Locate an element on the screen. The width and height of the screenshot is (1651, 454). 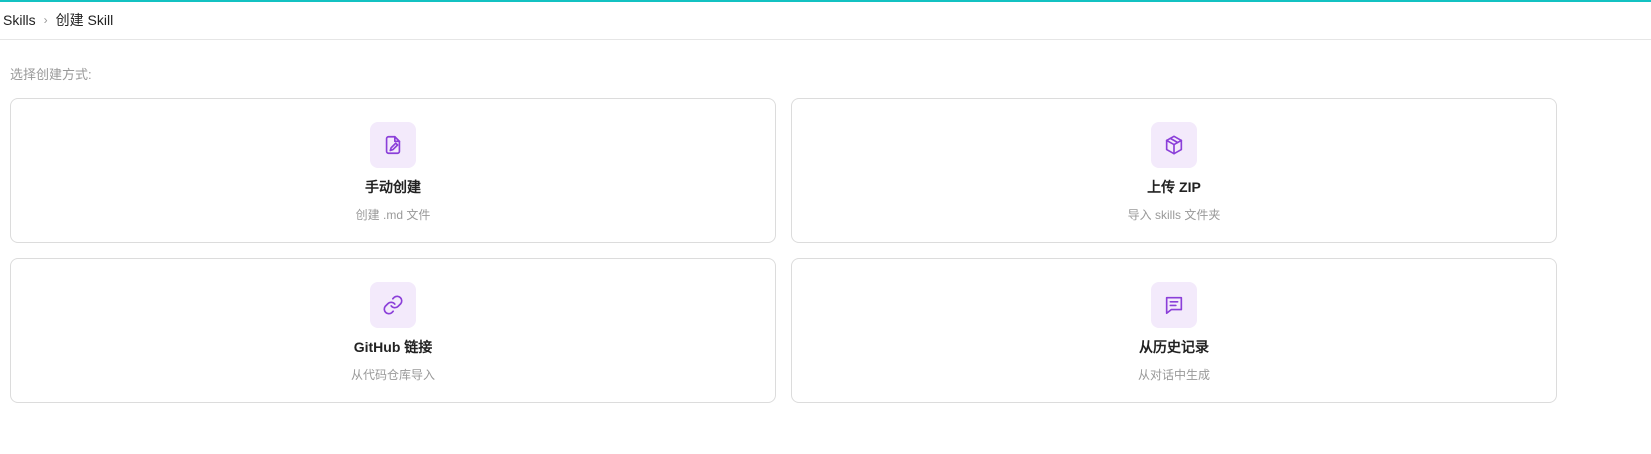
card-title: 上传 ZIP is located at coordinates (1174, 187).